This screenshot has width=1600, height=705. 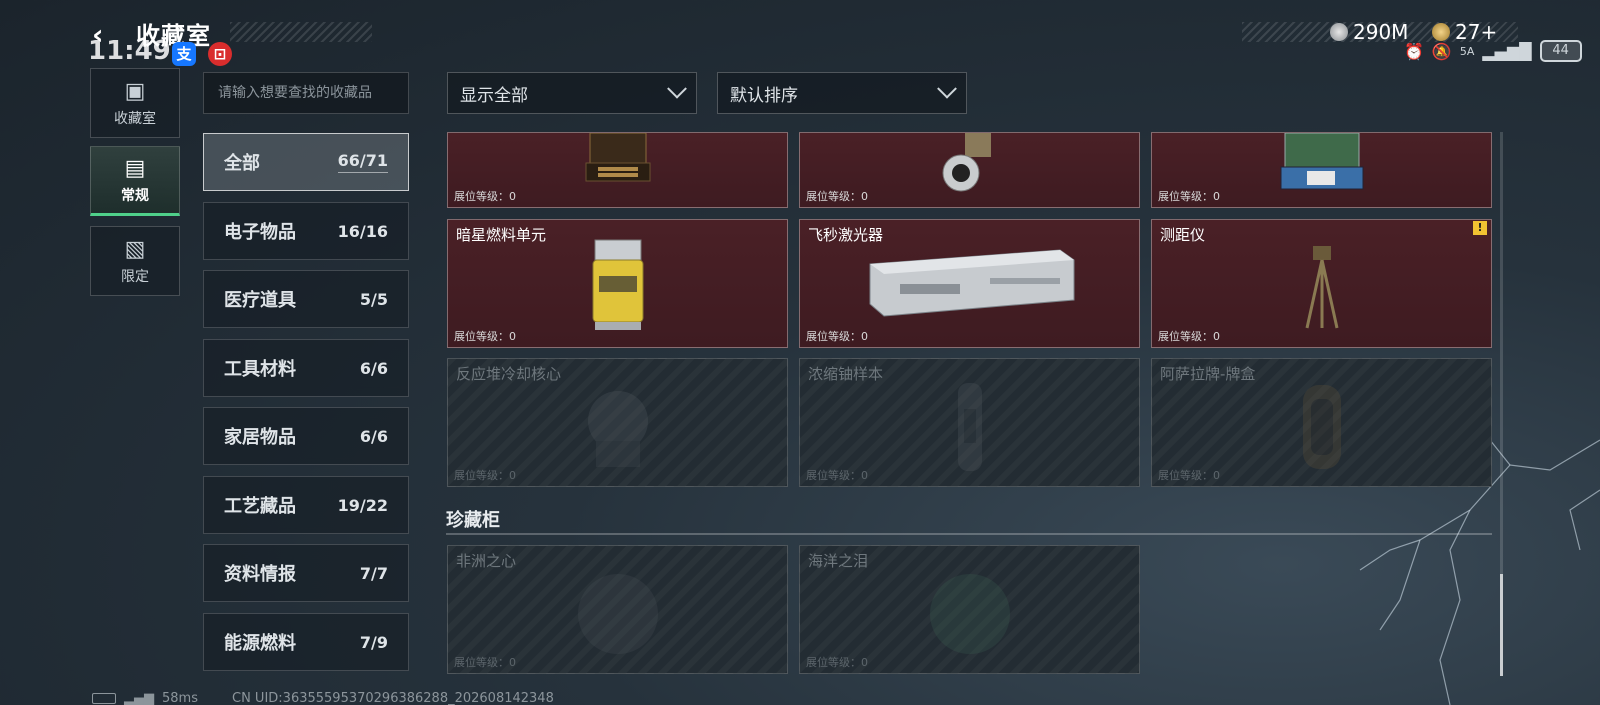 I want to click on category-intel: 资料情报 7/7, so click(x=306, y=573).